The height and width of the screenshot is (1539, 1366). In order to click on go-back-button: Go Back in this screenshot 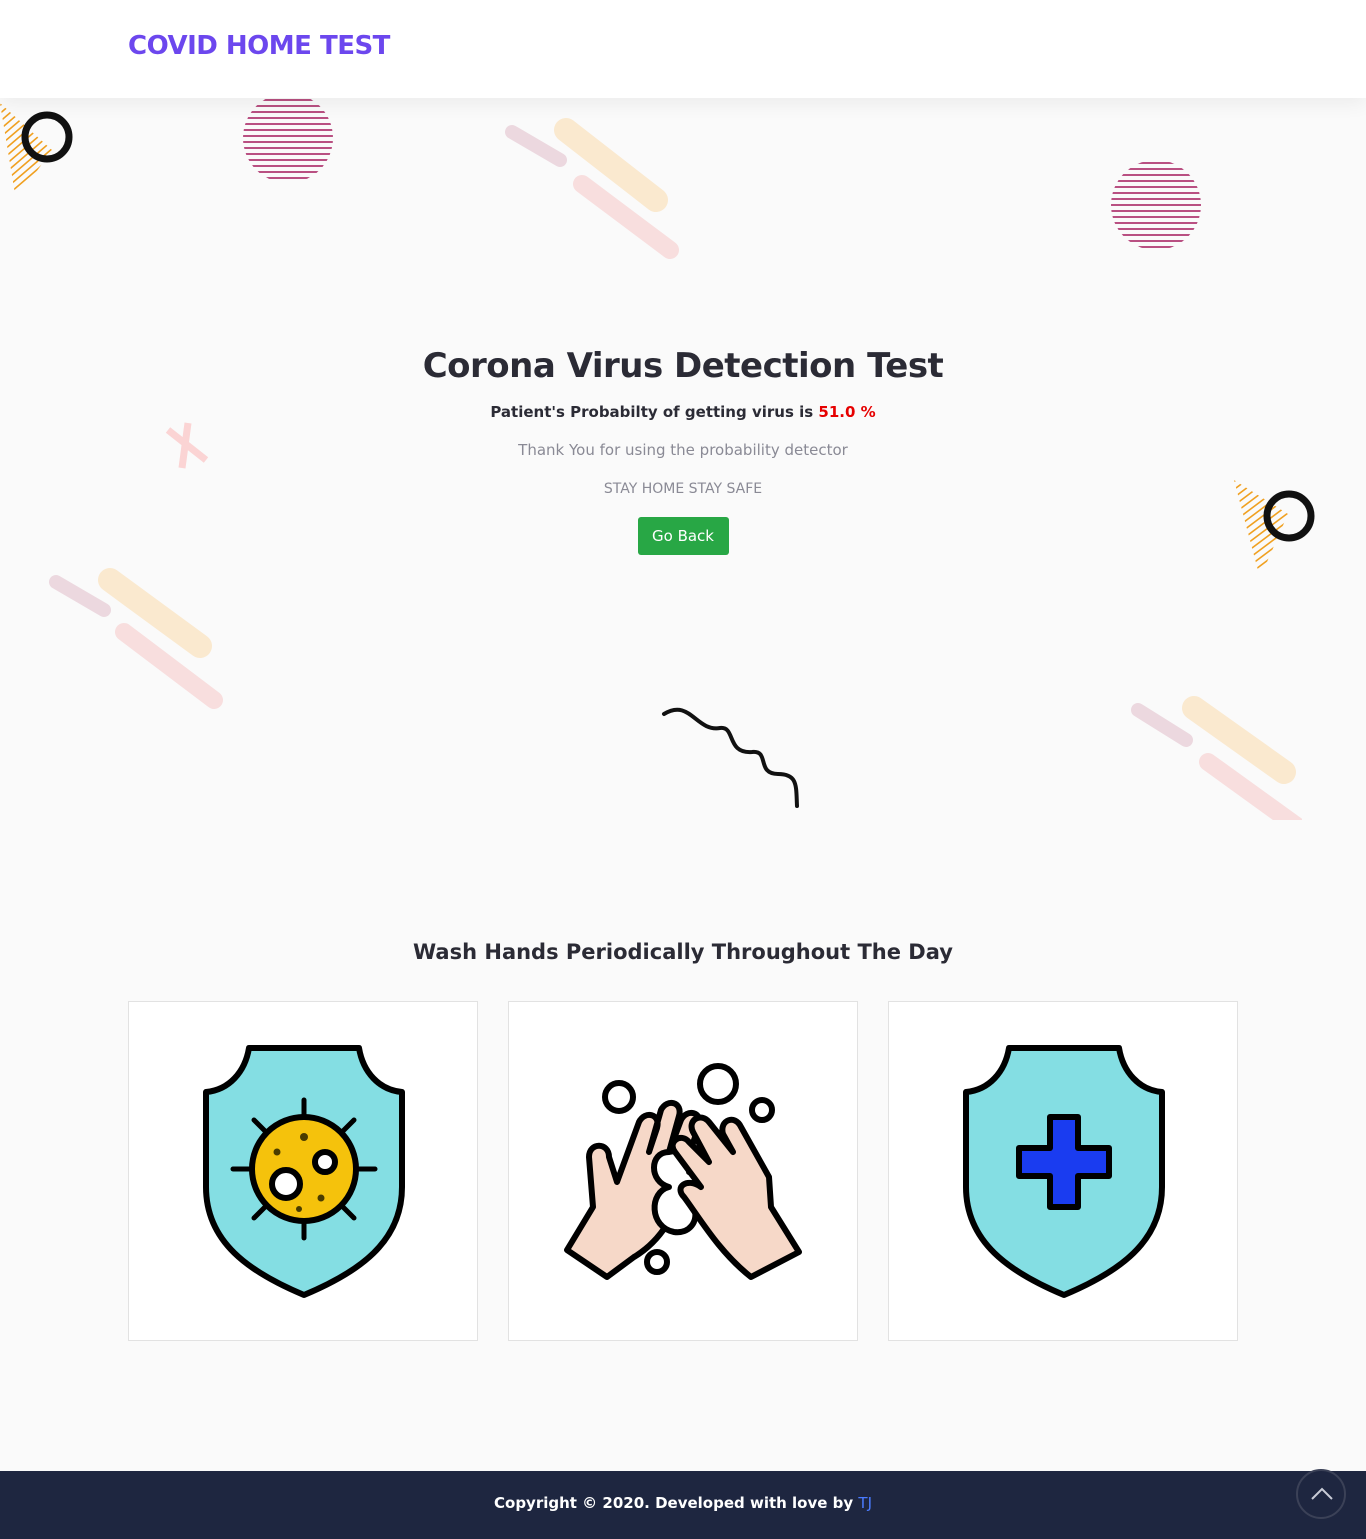, I will do `click(683, 536)`.